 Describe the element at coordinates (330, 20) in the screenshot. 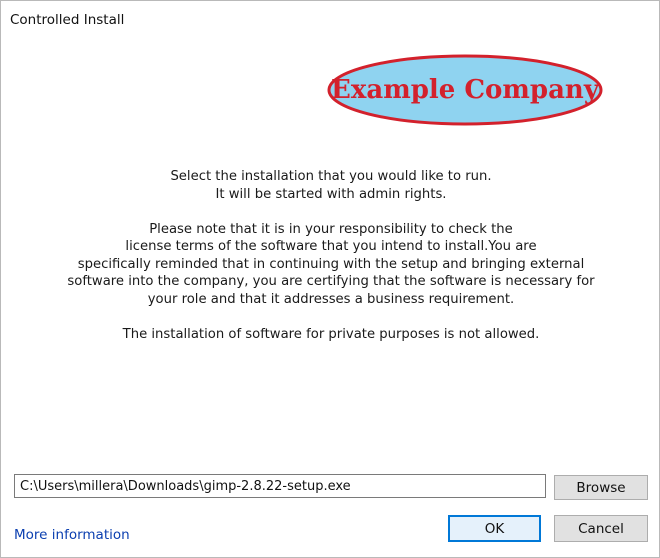

I see `title-bar: Controlled Install` at that location.